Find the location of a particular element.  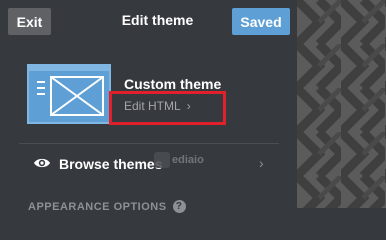

saved-button: Saved is located at coordinates (261, 21).